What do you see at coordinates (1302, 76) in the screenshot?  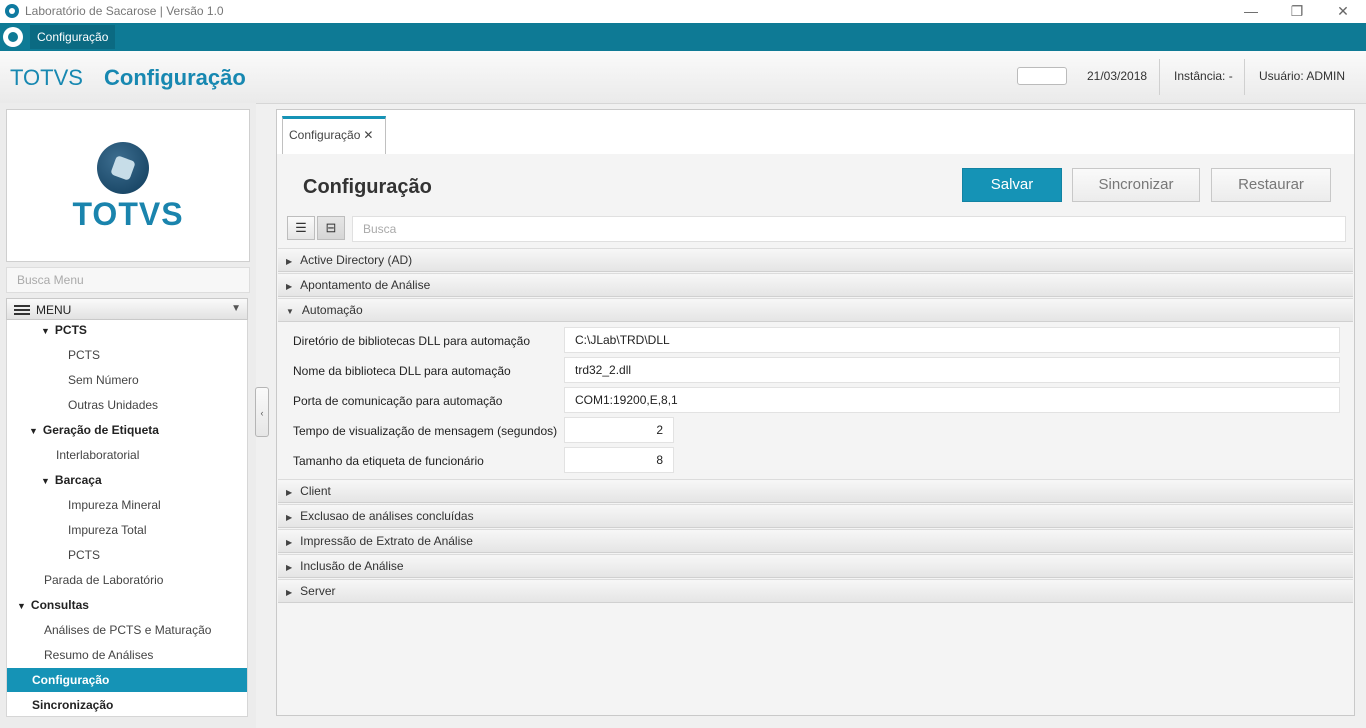 I see `header-user: Usuário: ADMIN` at bounding box center [1302, 76].